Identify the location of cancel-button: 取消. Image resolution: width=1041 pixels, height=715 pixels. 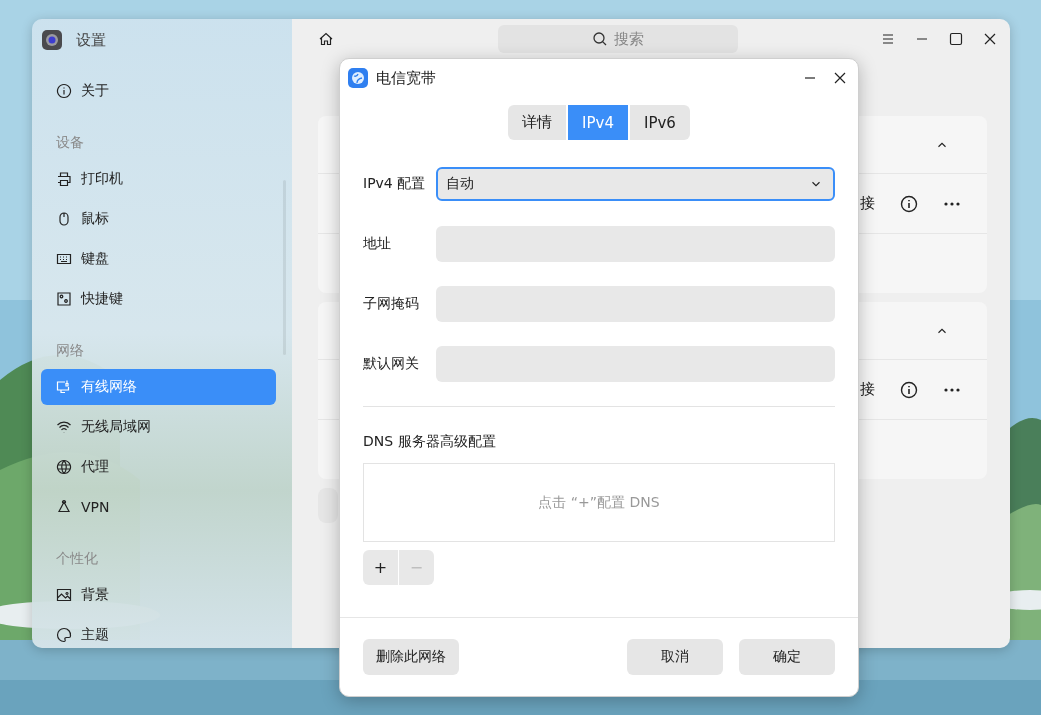
(675, 657).